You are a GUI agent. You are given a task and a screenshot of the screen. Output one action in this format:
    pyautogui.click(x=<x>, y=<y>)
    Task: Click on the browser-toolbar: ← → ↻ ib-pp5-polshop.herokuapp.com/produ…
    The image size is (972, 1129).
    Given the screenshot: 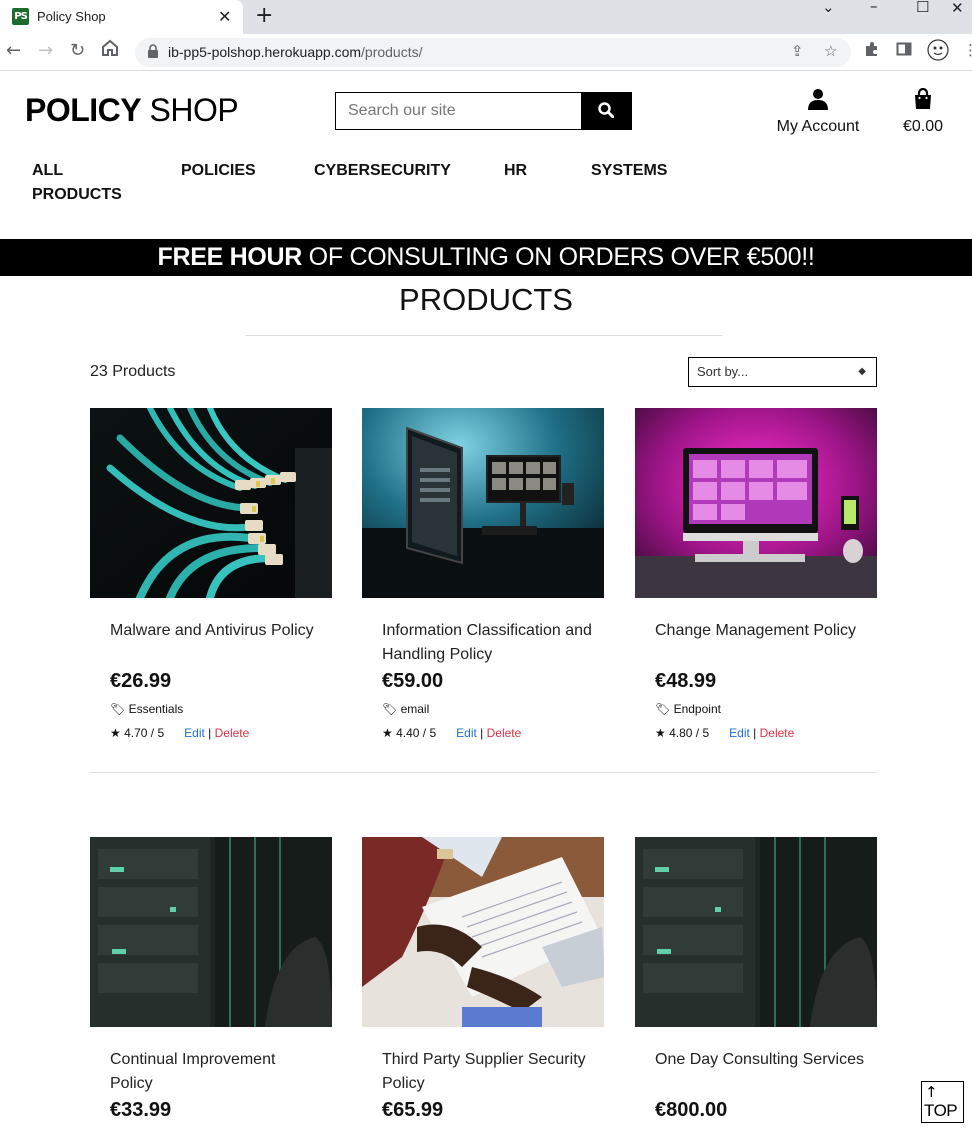 What is the action you would take?
    pyautogui.click(x=486, y=52)
    